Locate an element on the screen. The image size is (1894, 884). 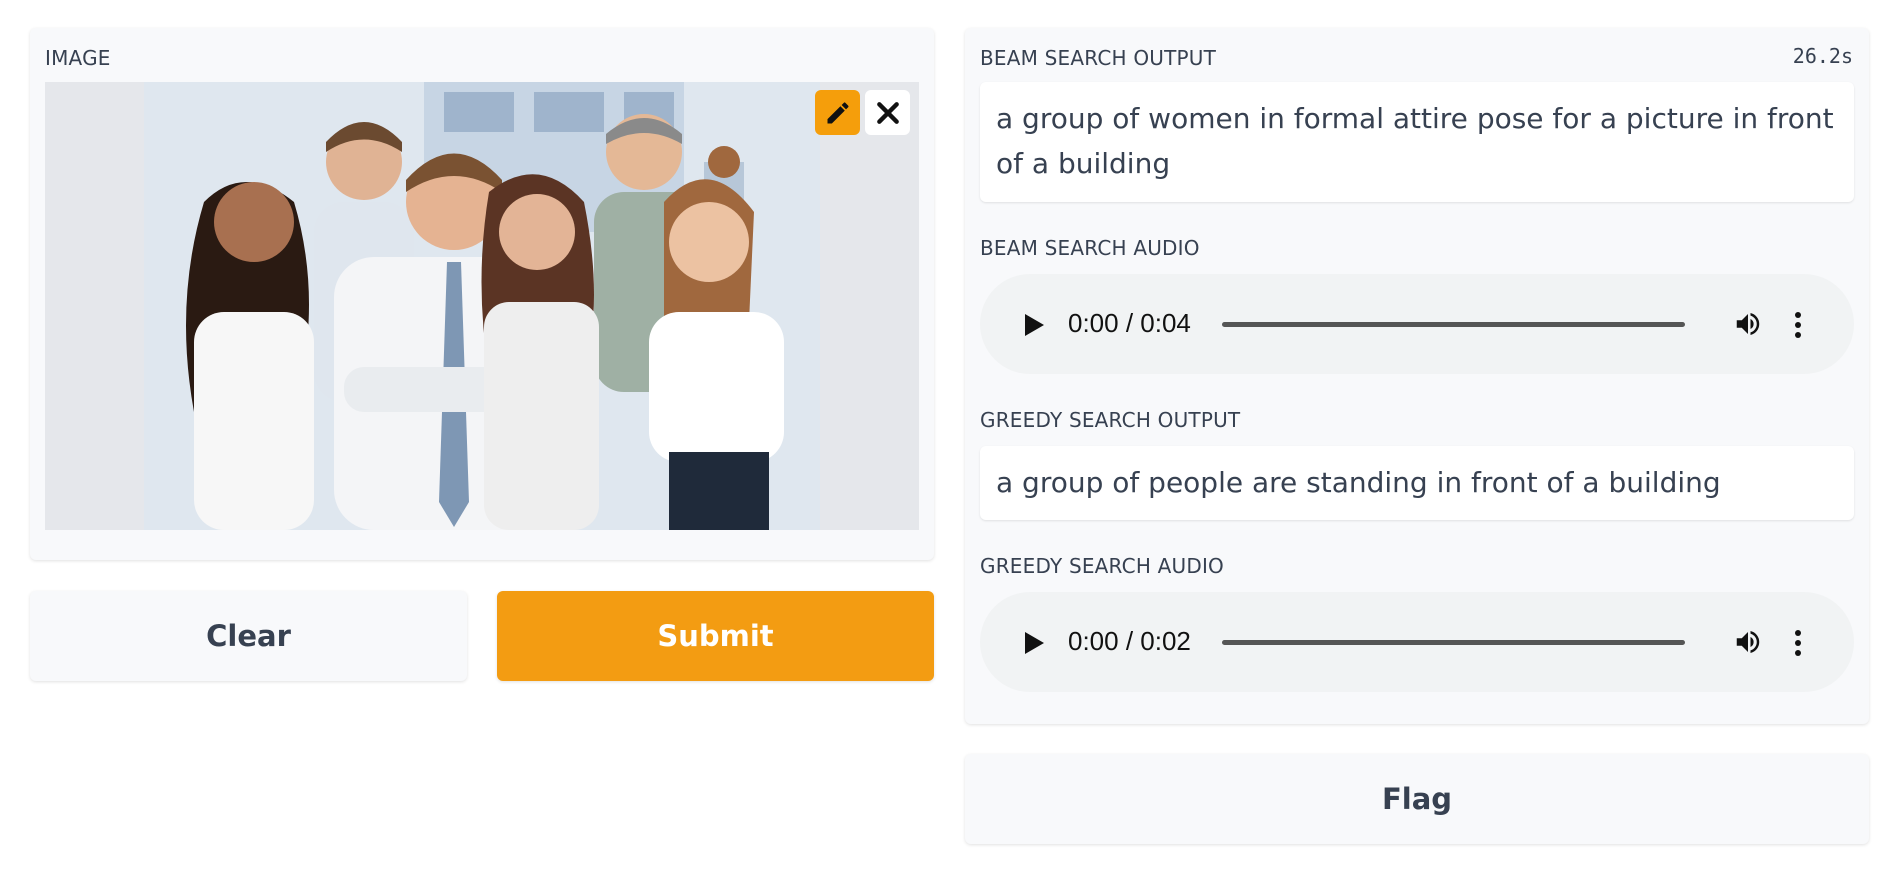
audio-time: 0:00 / 0:02 is located at coordinates (1129, 641).